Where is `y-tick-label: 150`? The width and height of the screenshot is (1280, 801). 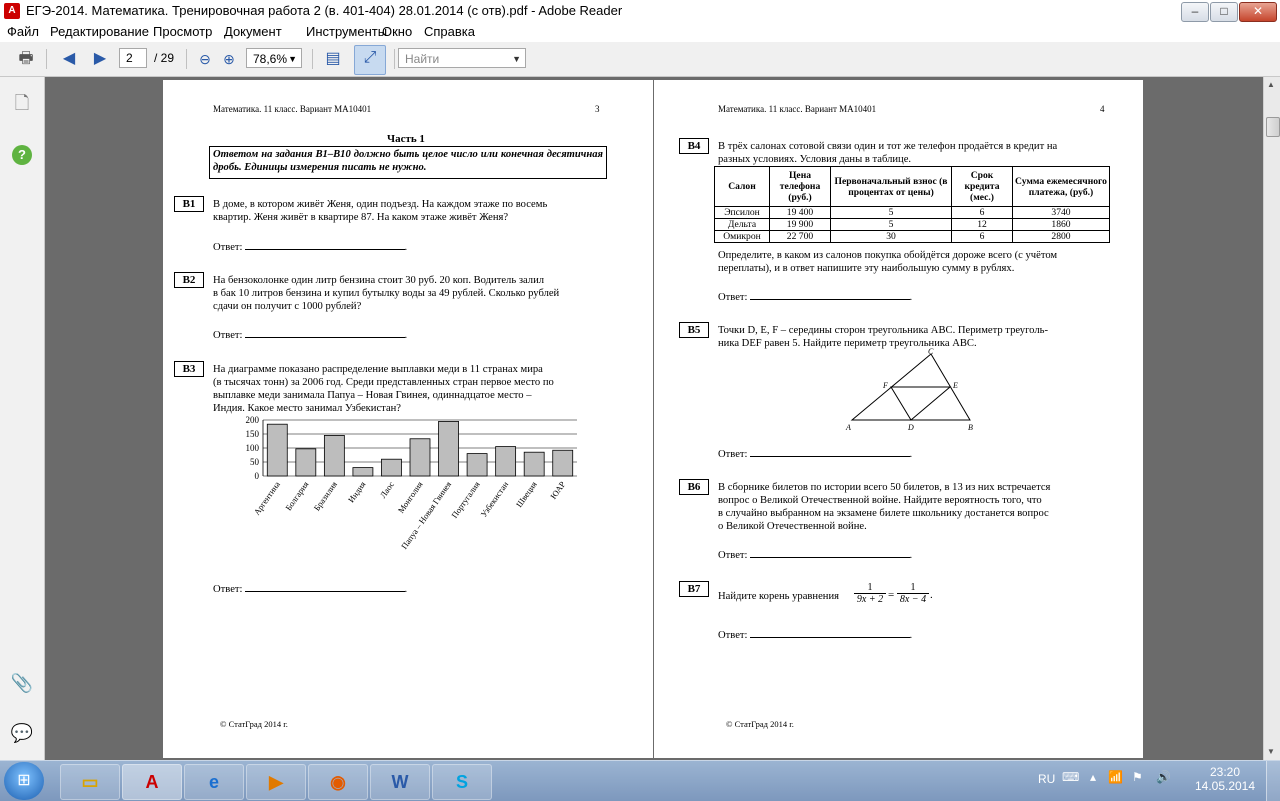
y-tick-label: 150 is located at coordinates (253, 434).